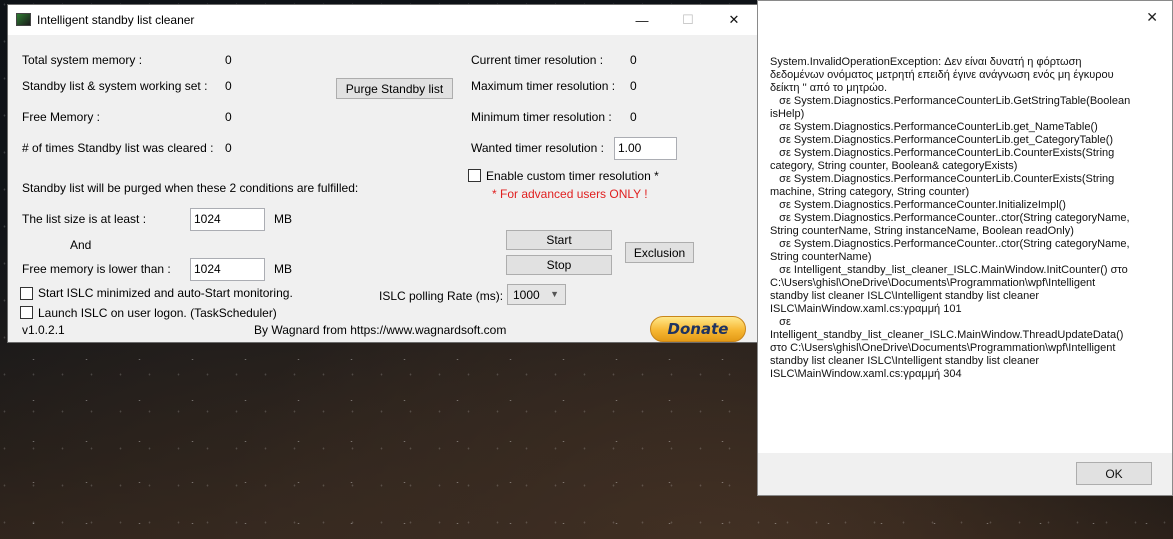 The image size is (1173, 539). I want to click on ok-button: OK, so click(1114, 473).